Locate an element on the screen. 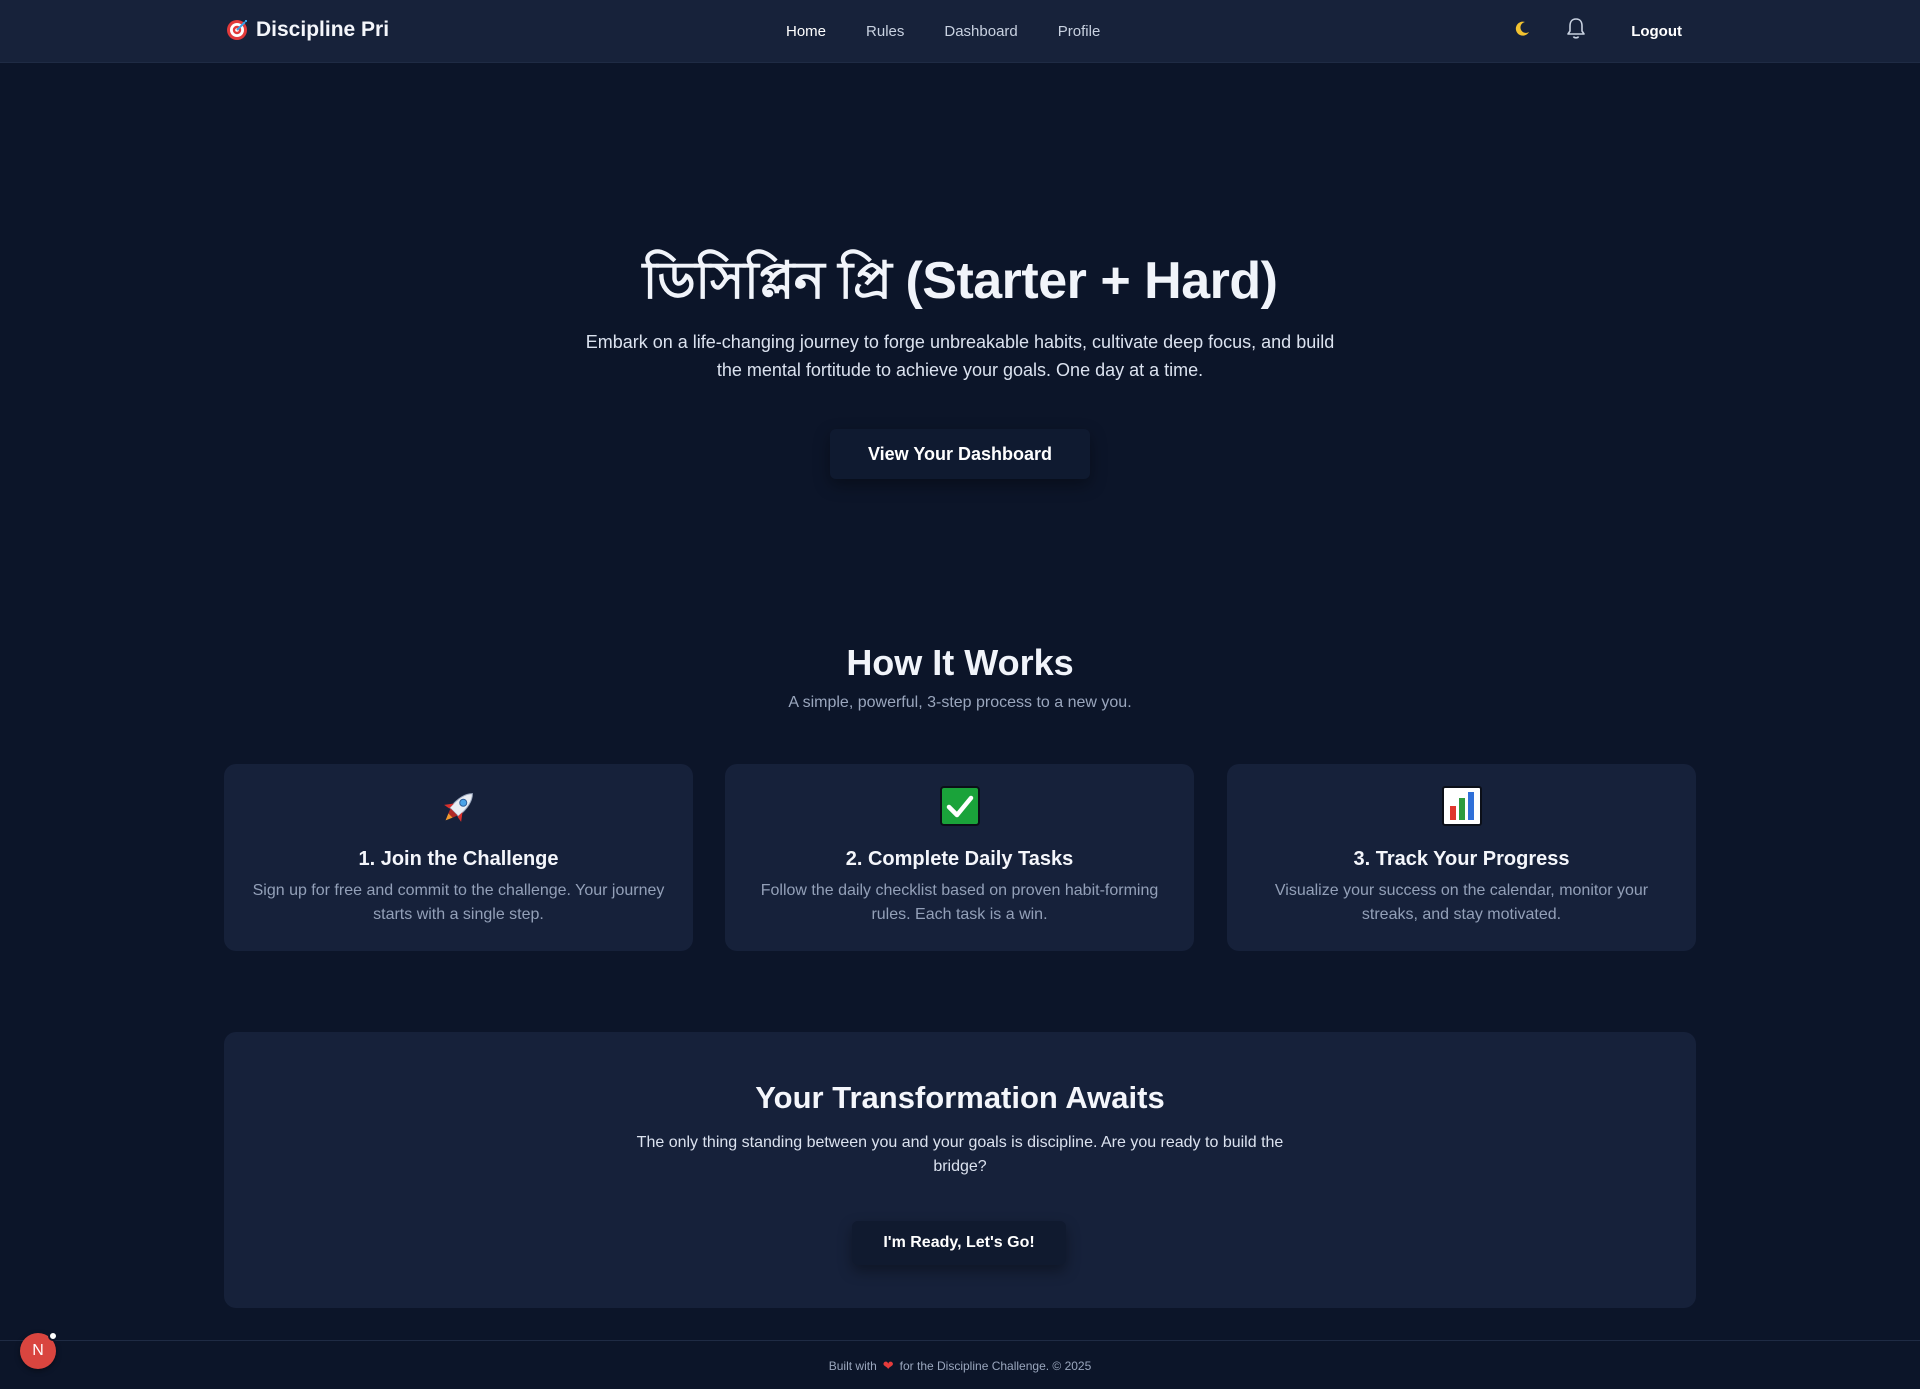 Image resolution: width=1920 pixels, height=1389 pixels. bell-icon is located at coordinates (1576, 31).